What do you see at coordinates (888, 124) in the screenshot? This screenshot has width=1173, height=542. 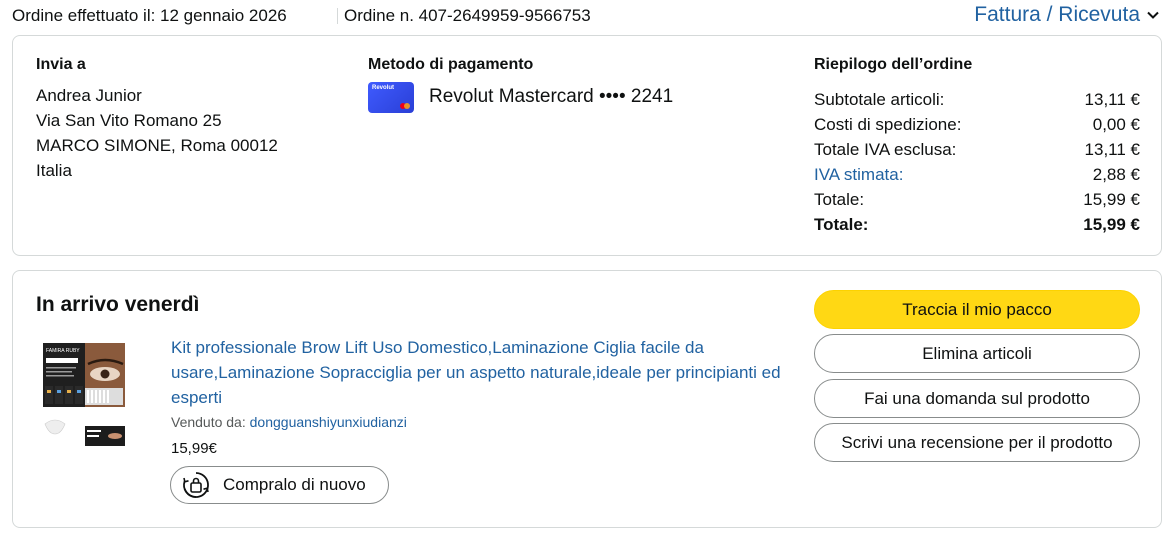 I see `summary-label: Costi di spedizione:` at bounding box center [888, 124].